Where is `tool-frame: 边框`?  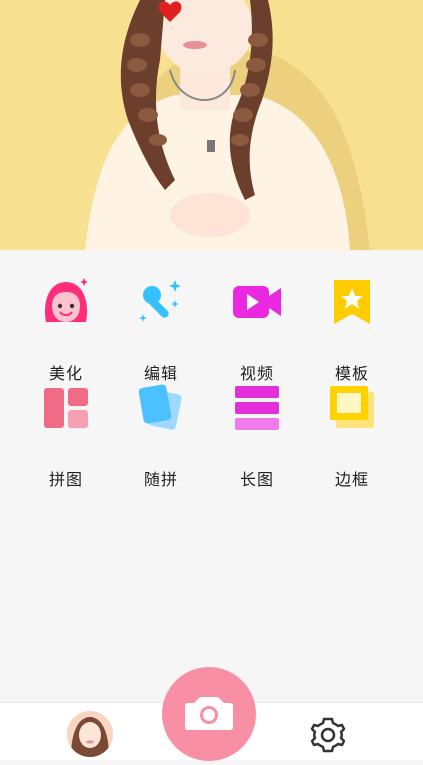
tool-frame: 边框 is located at coordinates (352, 437).